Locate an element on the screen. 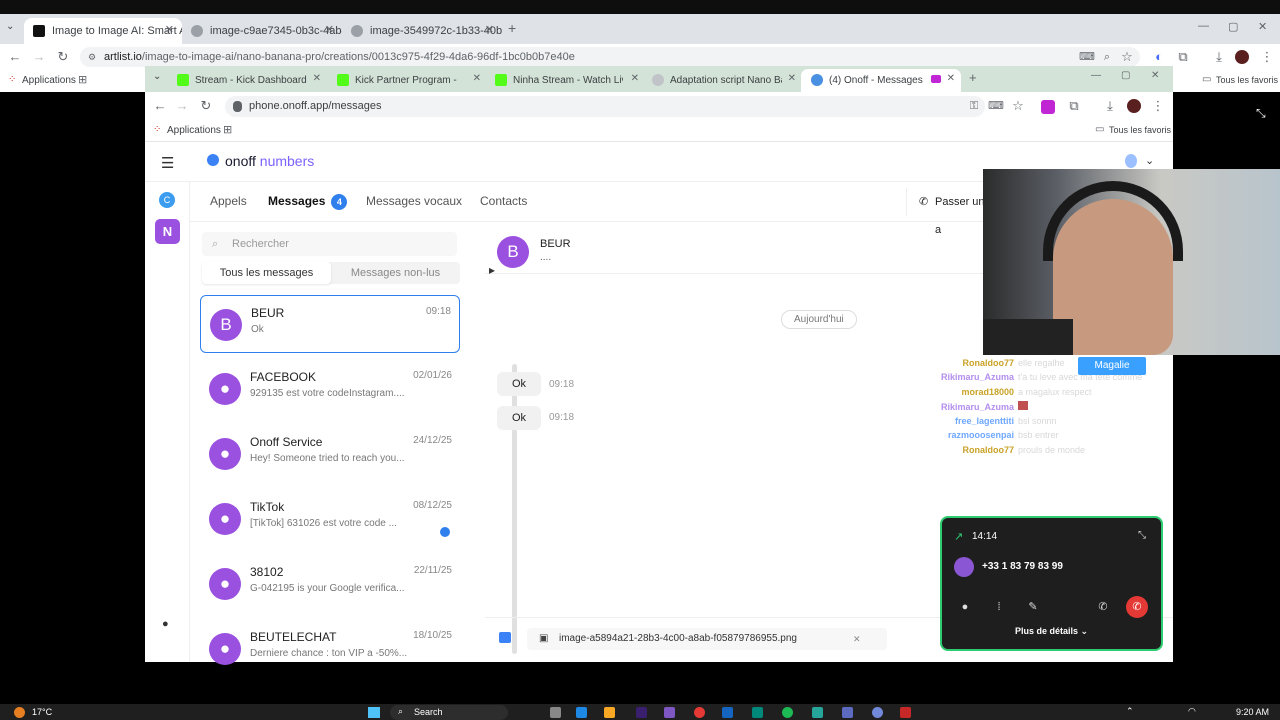 Image resolution: width=1280 pixels, height=720 pixels. hang-up-icon: ✆ is located at coordinates (1137, 607).